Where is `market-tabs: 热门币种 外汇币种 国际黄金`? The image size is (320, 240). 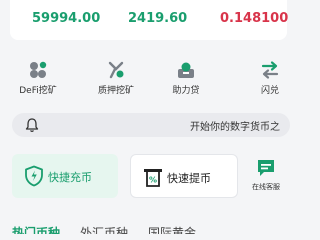
market-tabs: 热门币种 外汇币种 国际黄金 is located at coordinates (148, 228).